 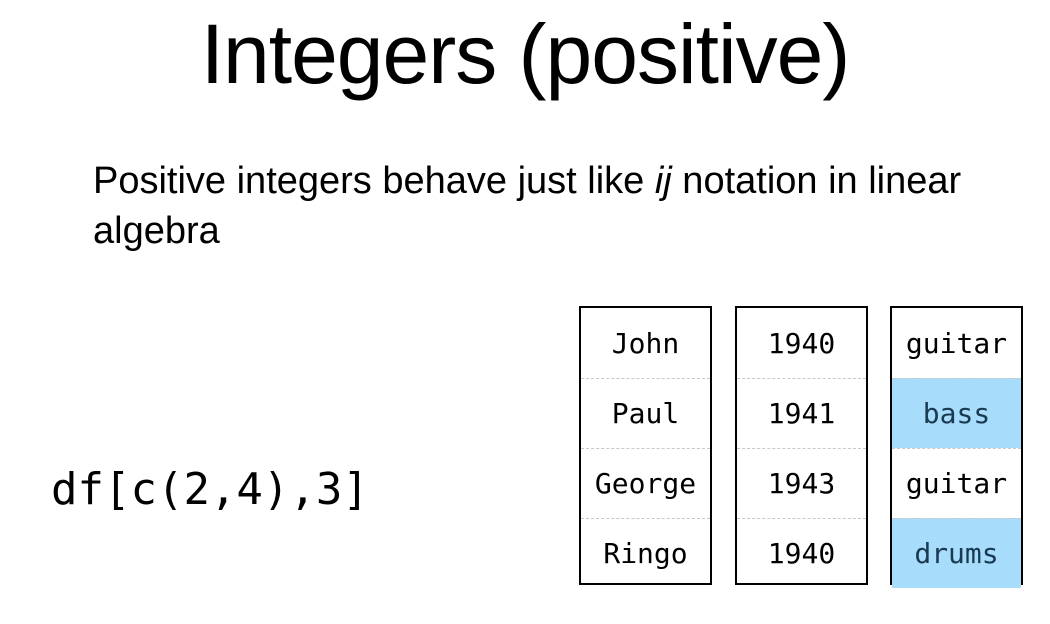 I want to click on cell-name-4: Ringo, so click(x=645, y=553).